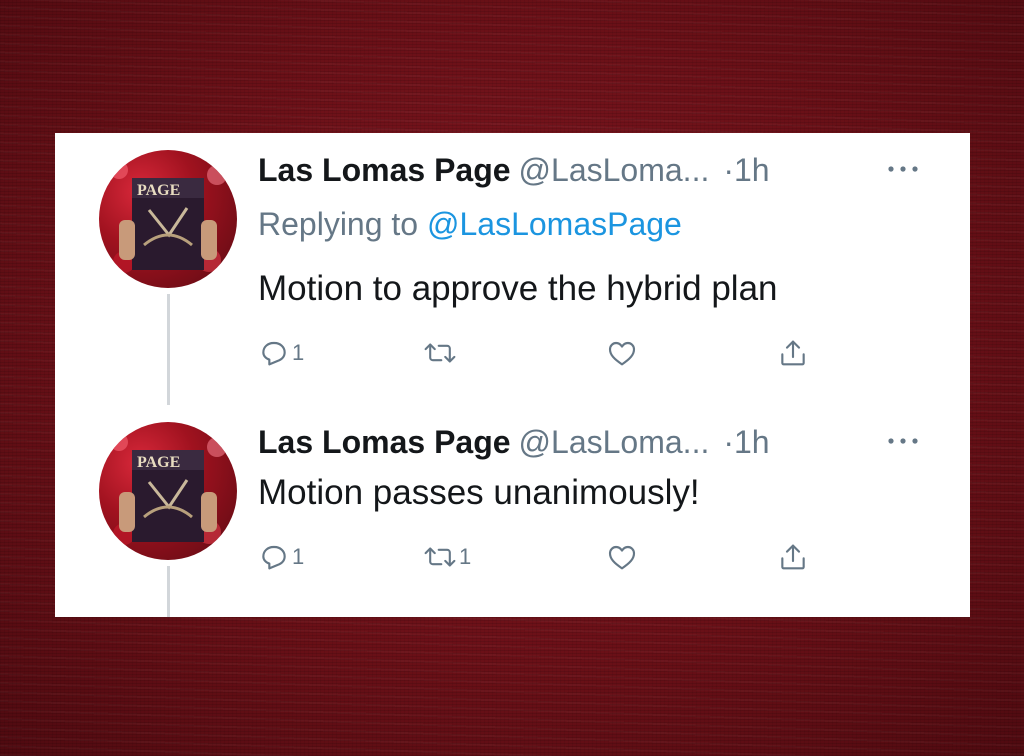 Image resolution: width=1024 pixels, height=756 pixels. I want to click on replying-mention: @LasLomasPage, so click(554, 224).